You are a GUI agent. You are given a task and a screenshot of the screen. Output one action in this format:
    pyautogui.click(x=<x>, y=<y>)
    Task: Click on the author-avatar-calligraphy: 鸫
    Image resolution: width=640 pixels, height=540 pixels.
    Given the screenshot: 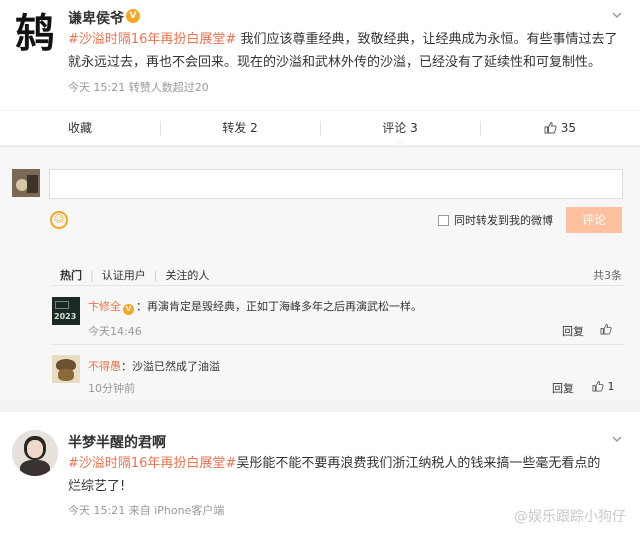 What is the action you would take?
    pyautogui.click(x=35, y=34)
    